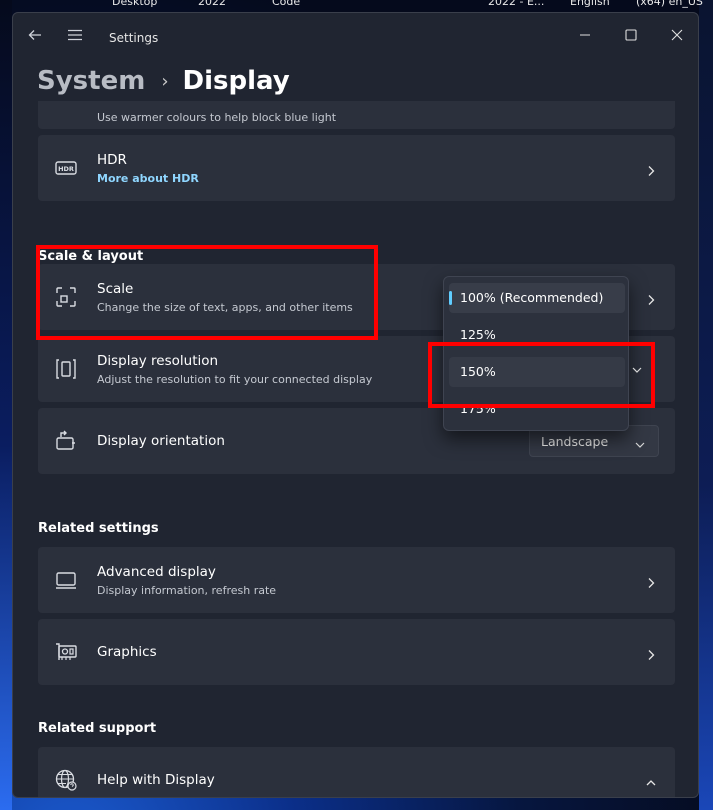  What do you see at coordinates (75, 35) in the screenshot?
I see `menu-icon` at bounding box center [75, 35].